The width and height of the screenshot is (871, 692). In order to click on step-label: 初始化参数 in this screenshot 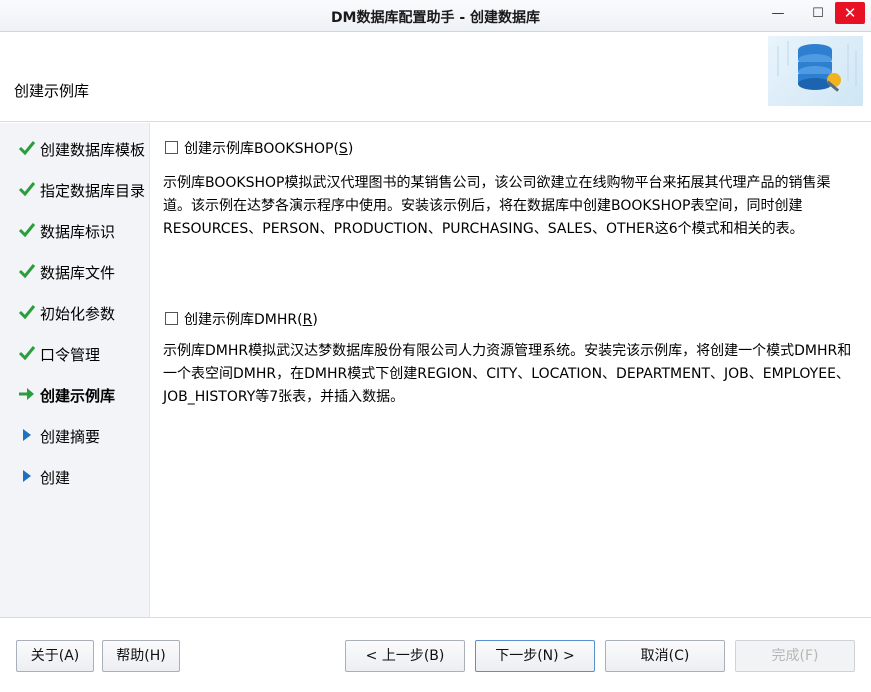, I will do `click(78, 314)`.